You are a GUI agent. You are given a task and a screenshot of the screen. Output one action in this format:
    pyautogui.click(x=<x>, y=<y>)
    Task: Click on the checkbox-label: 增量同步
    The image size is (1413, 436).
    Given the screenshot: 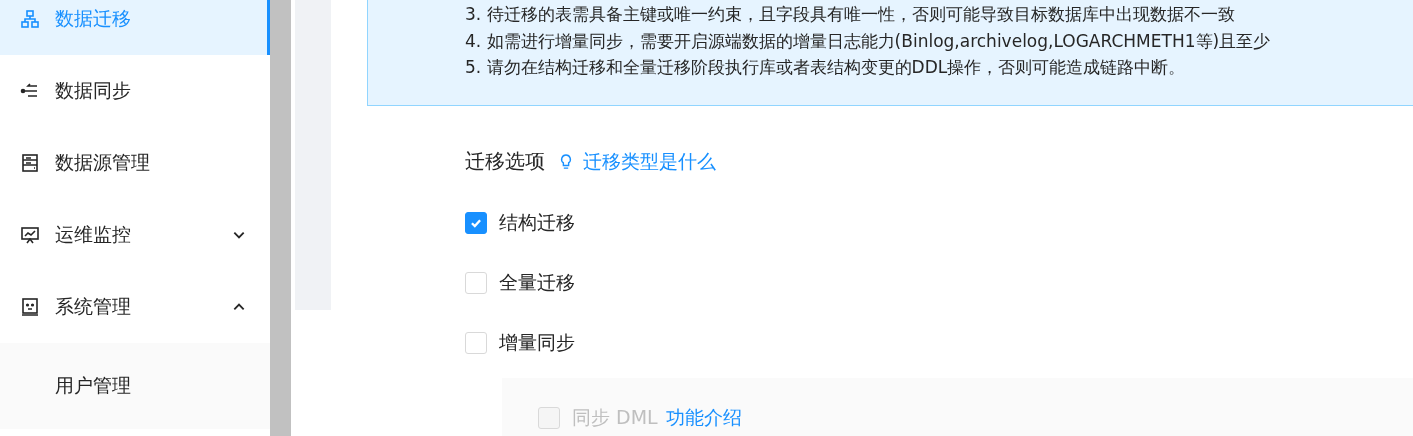 What is the action you would take?
    pyautogui.click(x=537, y=342)
    